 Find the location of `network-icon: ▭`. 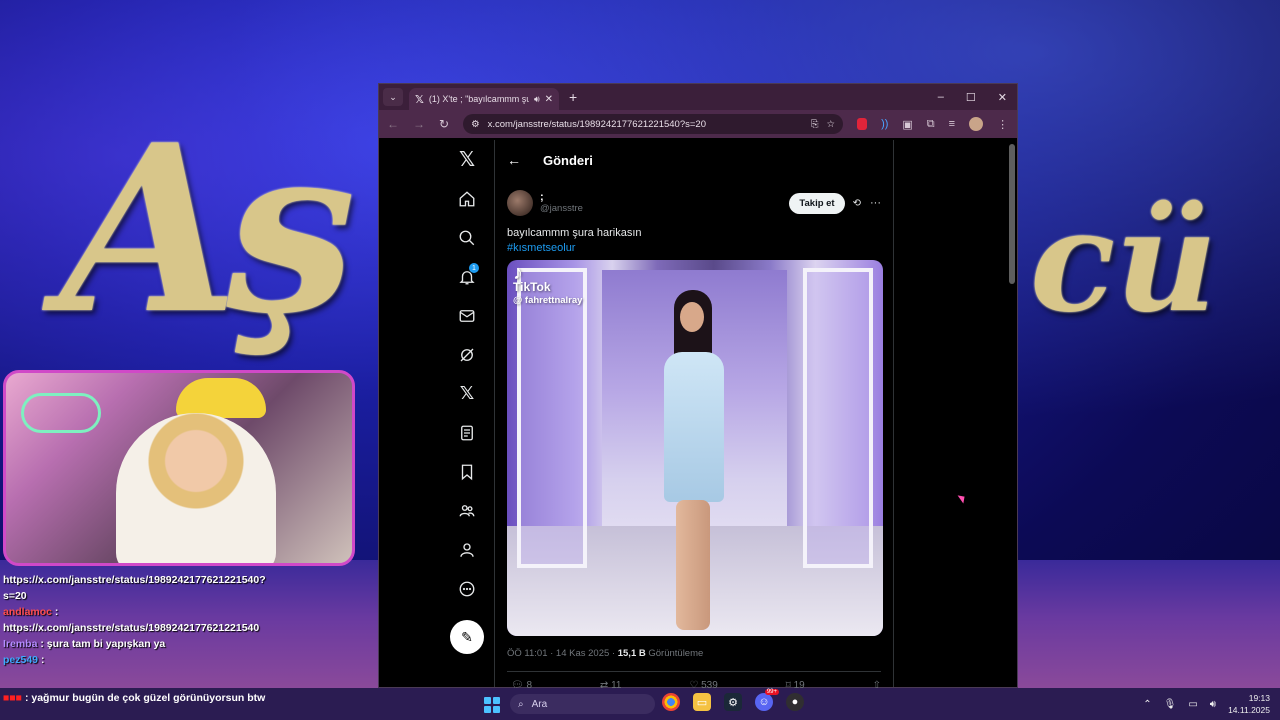

network-icon: ▭ is located at coordinates (1192, 704).